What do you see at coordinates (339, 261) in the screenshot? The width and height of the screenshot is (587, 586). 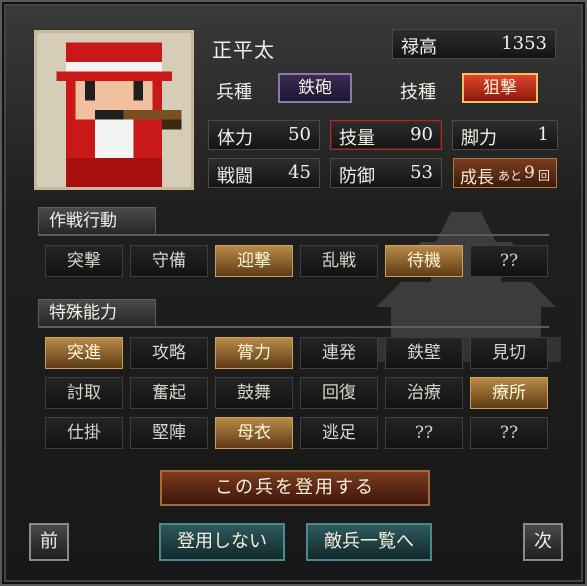 I see `tactics_section-chip: 乱戦` at bounding box center [339, 261].